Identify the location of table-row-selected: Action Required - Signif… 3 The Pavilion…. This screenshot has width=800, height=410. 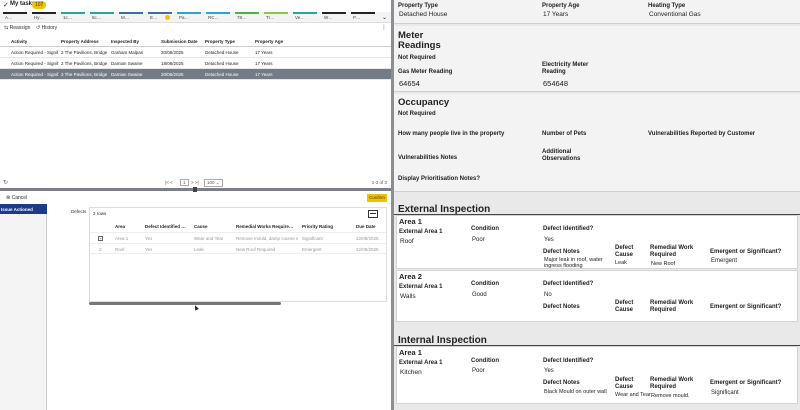
(195, 74).